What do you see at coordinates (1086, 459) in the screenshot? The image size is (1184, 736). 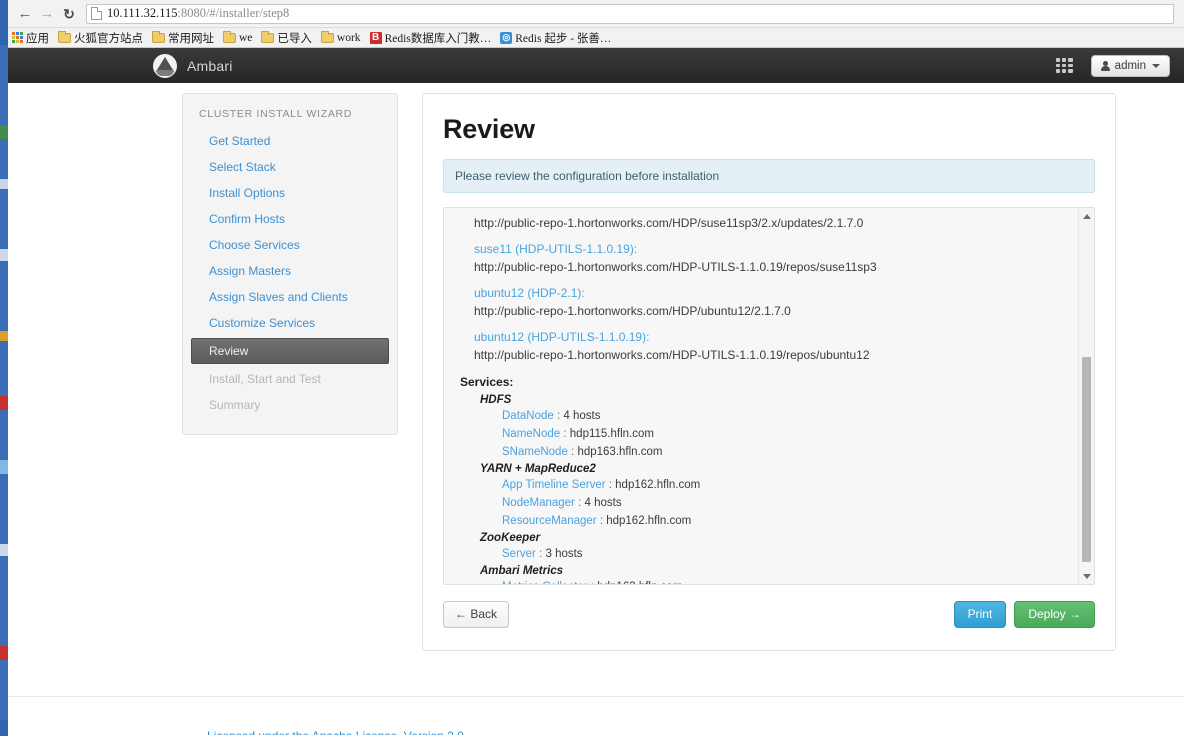 I see `scrollbar-thumb` at bounding box center [1086, 459].